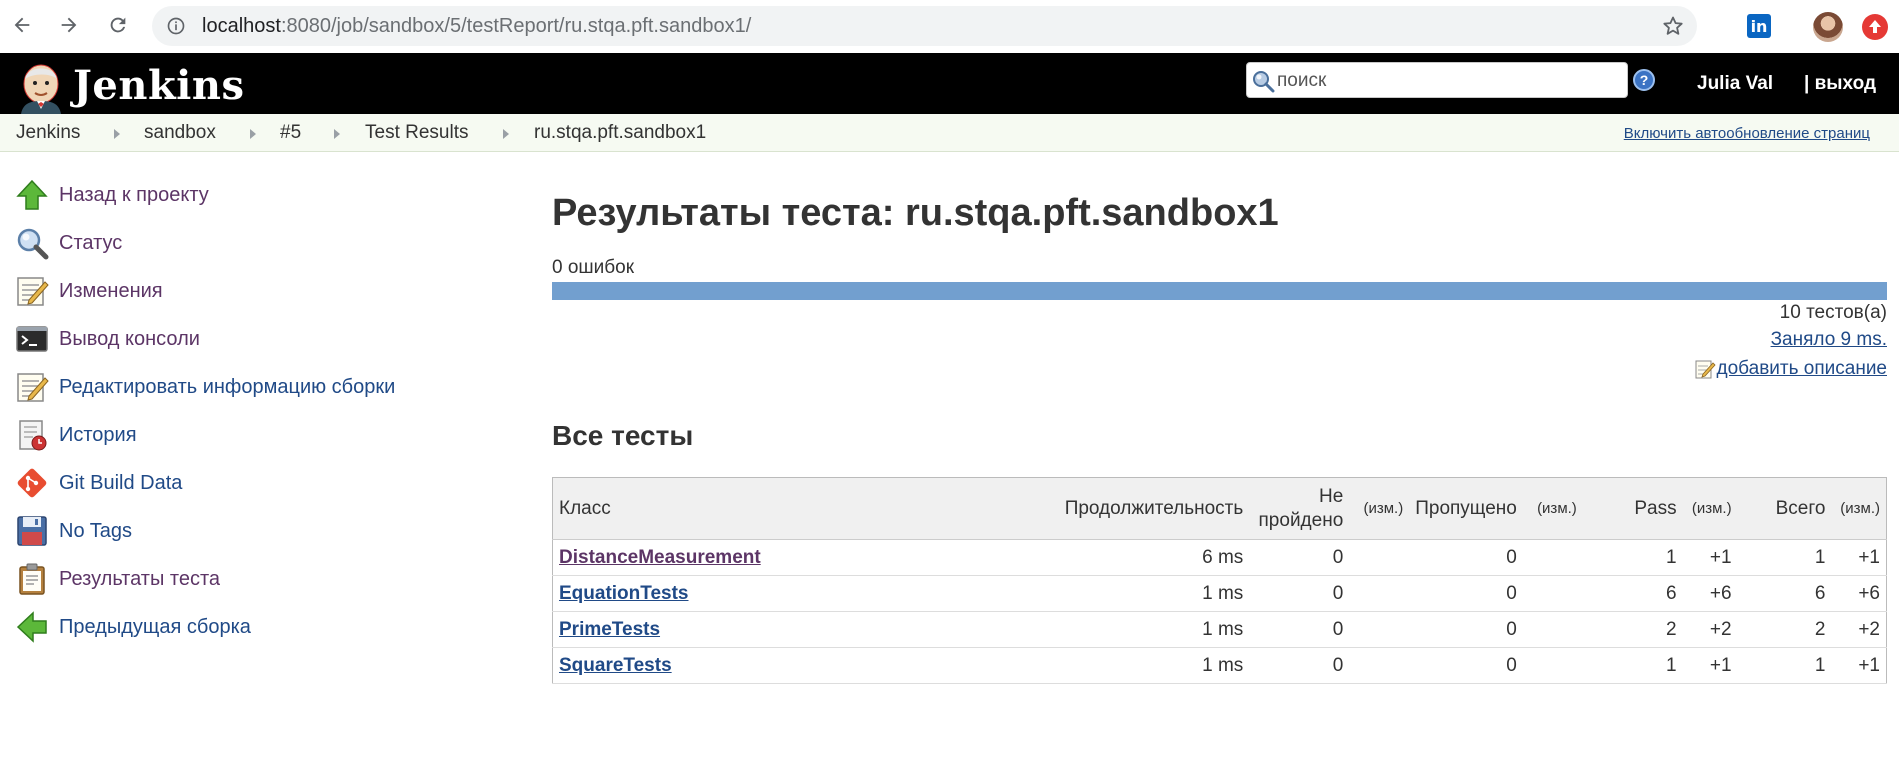 This screenshot has width=1899, height=772. What do you see at coordinates (1673, 26) in the screenshot?
I see `bookmark-star-icon` at bounding box center [1673, 26].